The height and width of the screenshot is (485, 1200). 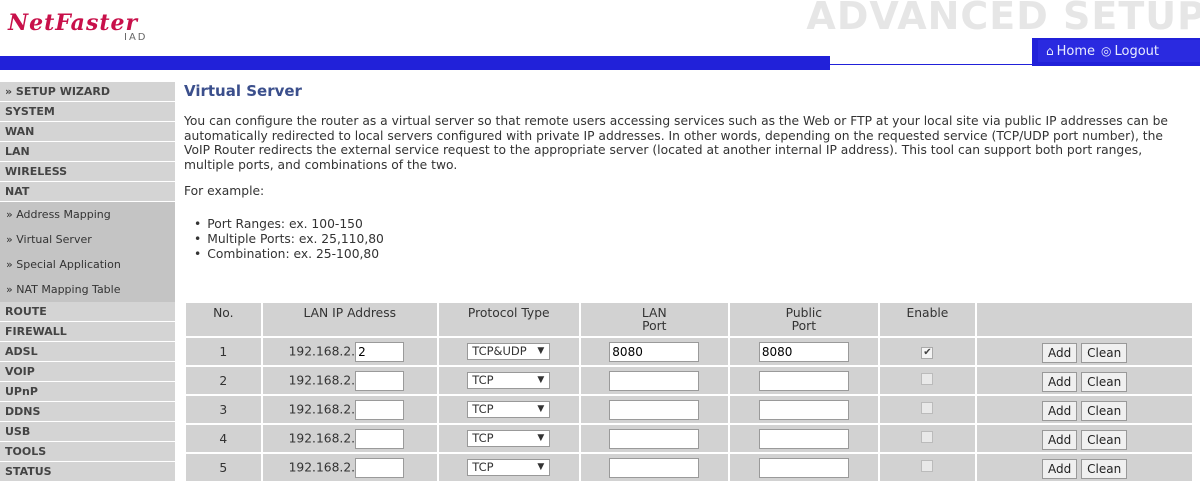 I want to click on sidebar-item-status: STATUS, so click(x=87, y=472).